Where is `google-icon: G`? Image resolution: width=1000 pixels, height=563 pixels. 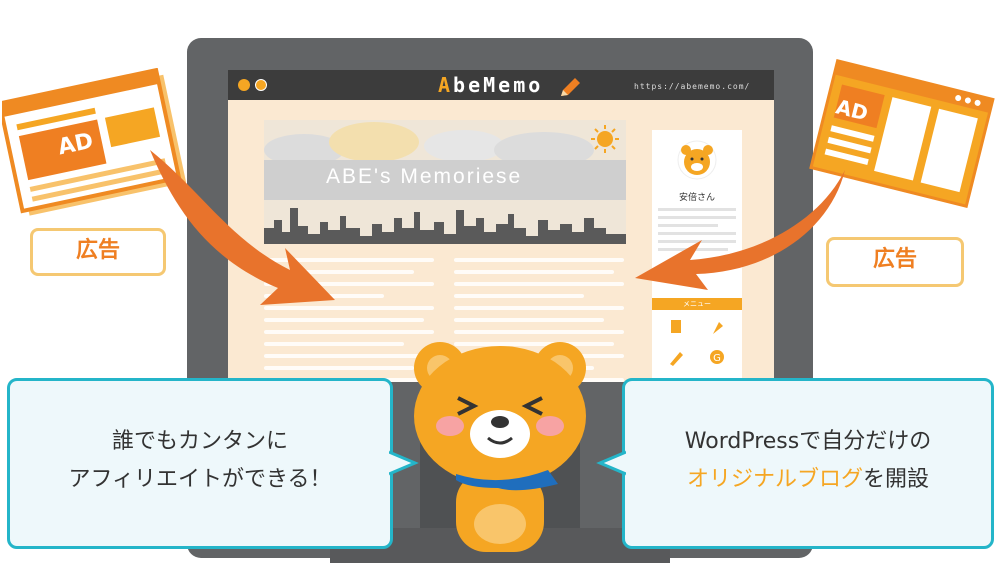
google-icon: G is located at coordinates (717, 359).